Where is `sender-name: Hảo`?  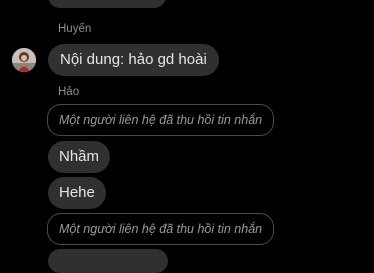 sender-name: Hảo is located at coordinates (69, 92).